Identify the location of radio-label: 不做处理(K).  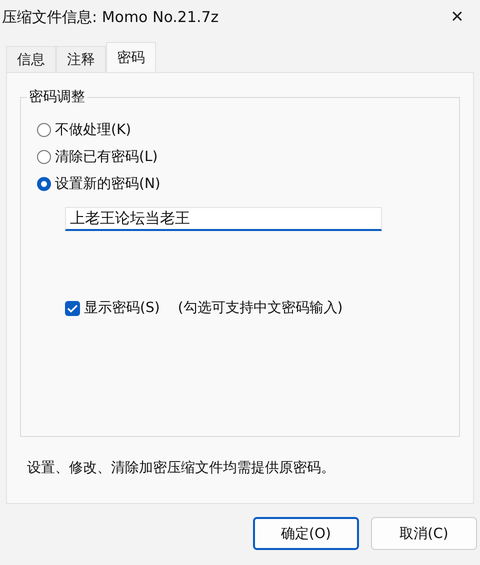
(93, 129).